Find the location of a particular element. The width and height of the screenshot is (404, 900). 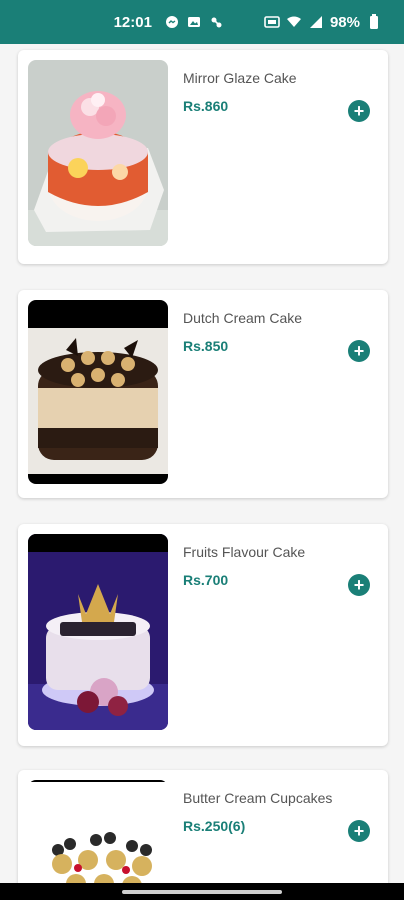

product-name: Mirror Glaze Cake is located at coordinates (240, 78).